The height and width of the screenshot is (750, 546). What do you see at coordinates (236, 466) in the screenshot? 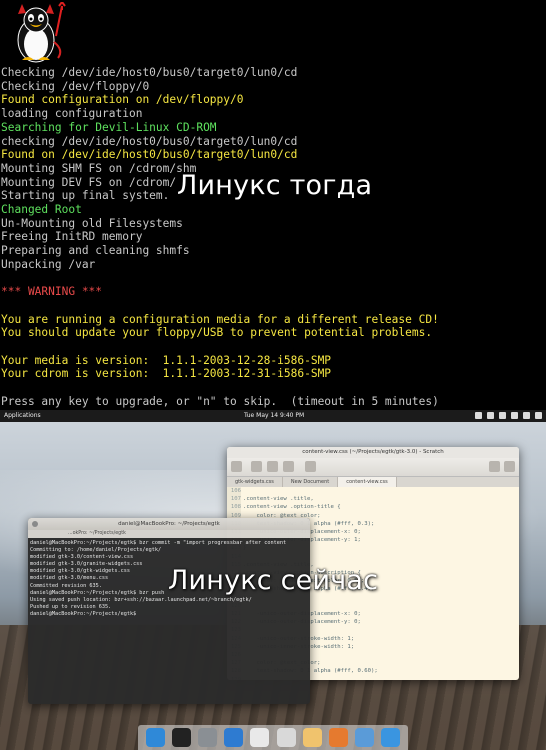
I see `open-icon` at bounding box center [236, 466].